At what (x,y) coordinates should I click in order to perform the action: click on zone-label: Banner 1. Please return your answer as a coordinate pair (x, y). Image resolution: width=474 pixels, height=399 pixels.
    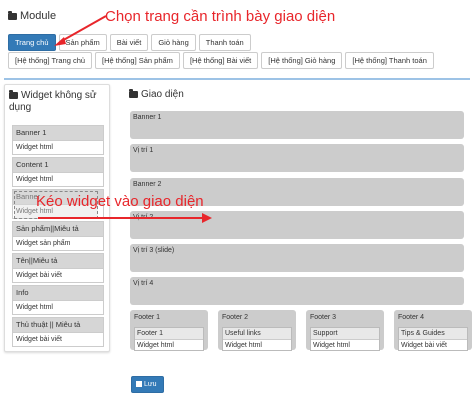
    Looking at the image, I should click on (147, 117).